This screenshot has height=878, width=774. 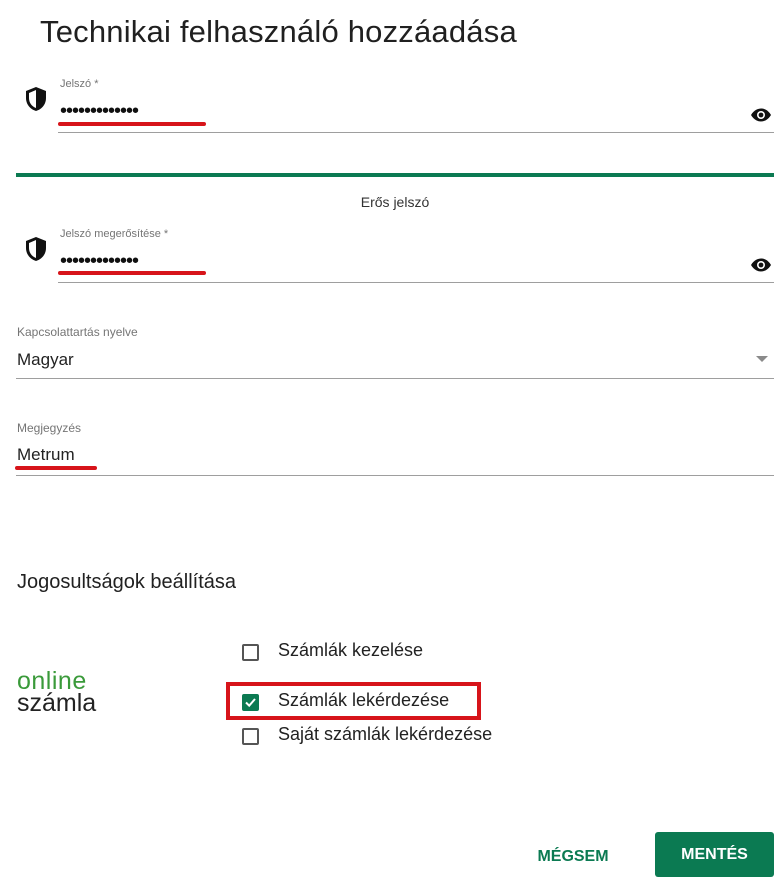 What do you see at coordinates (762, 359) in the screenshot?
I see `chevron-down-icon` at bounding box center [762, 359].